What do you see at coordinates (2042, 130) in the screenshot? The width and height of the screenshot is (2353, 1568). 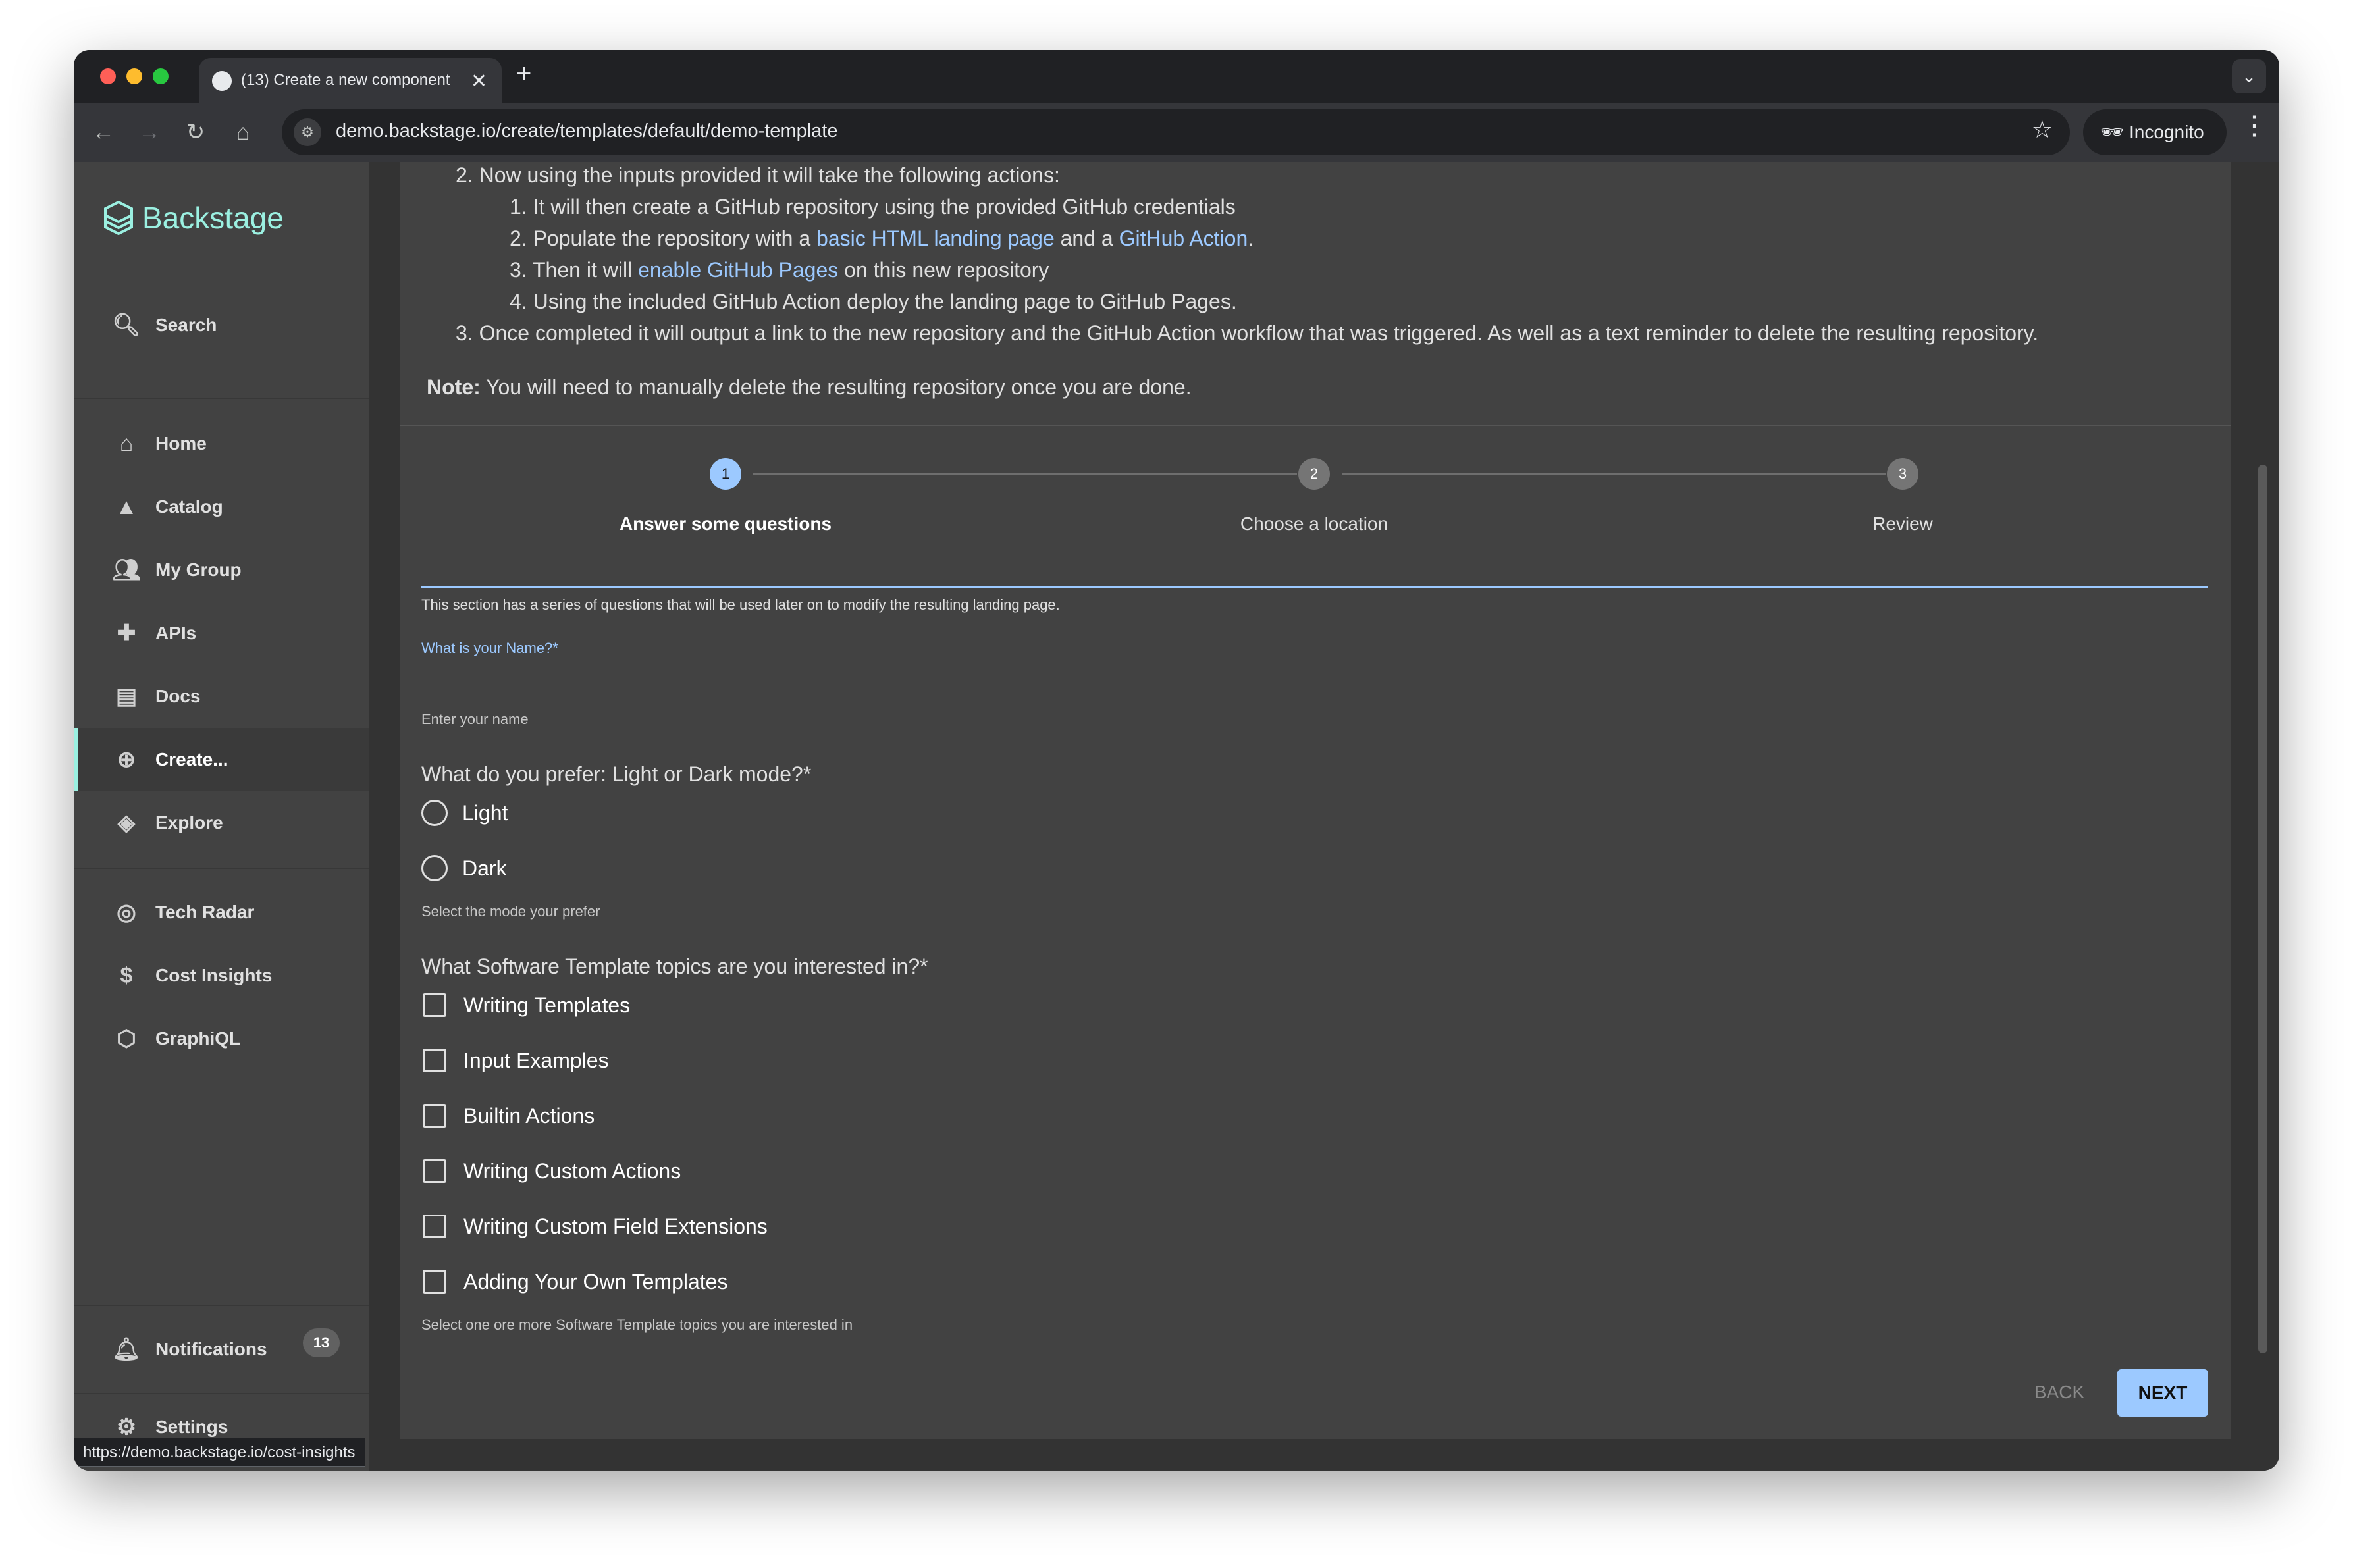 I see `bookmark-star-icon: ☆` at bounding box center [2042, 130].